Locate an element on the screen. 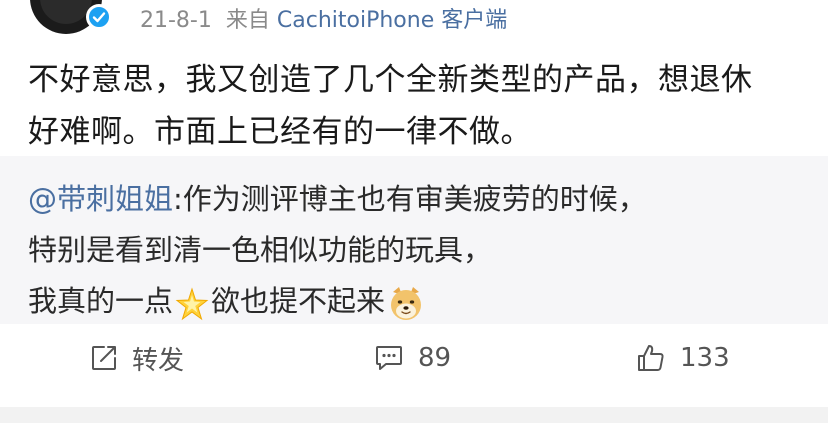  repost-icon is located at coordinates (104, 358).